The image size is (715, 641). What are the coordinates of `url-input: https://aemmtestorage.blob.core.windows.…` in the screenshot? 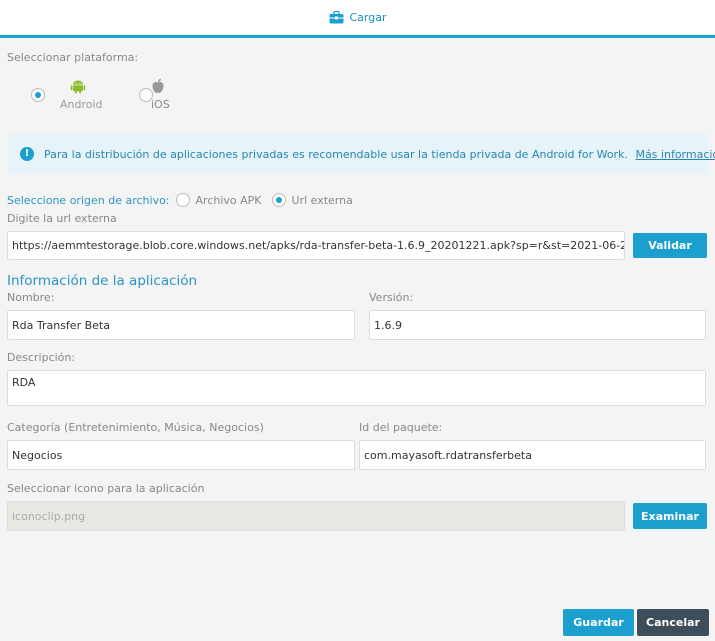 It's located at (316, 245).